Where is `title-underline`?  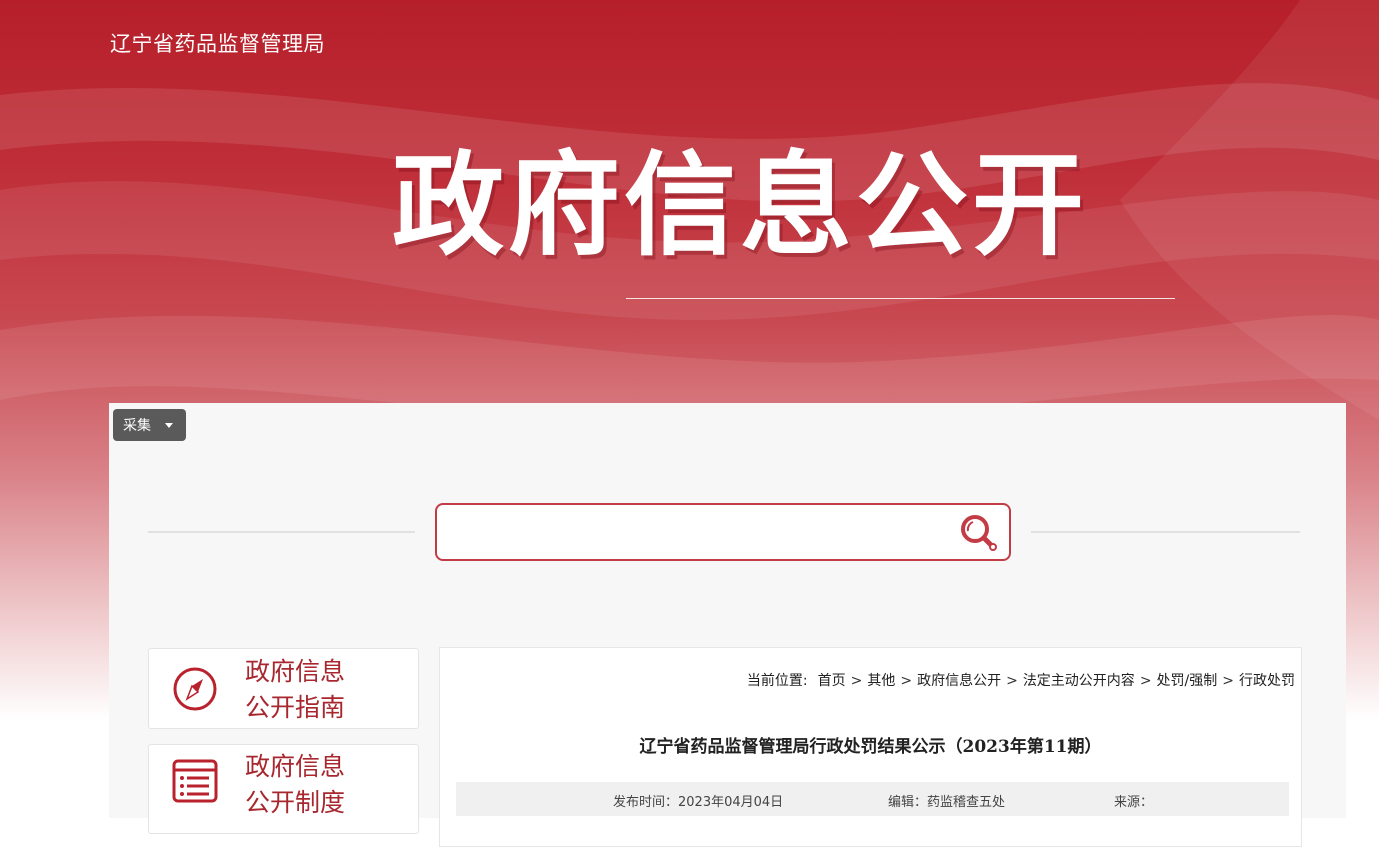
title-underline is located at coordinates (900, 298).